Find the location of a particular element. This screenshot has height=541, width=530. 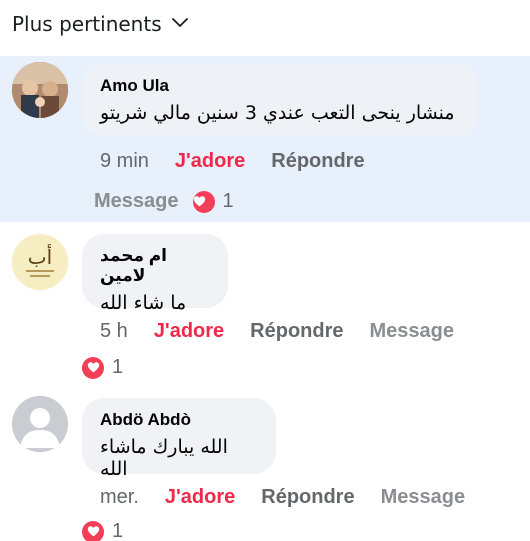

comment-author: Amo Ula is located at coordinates (280, 86).